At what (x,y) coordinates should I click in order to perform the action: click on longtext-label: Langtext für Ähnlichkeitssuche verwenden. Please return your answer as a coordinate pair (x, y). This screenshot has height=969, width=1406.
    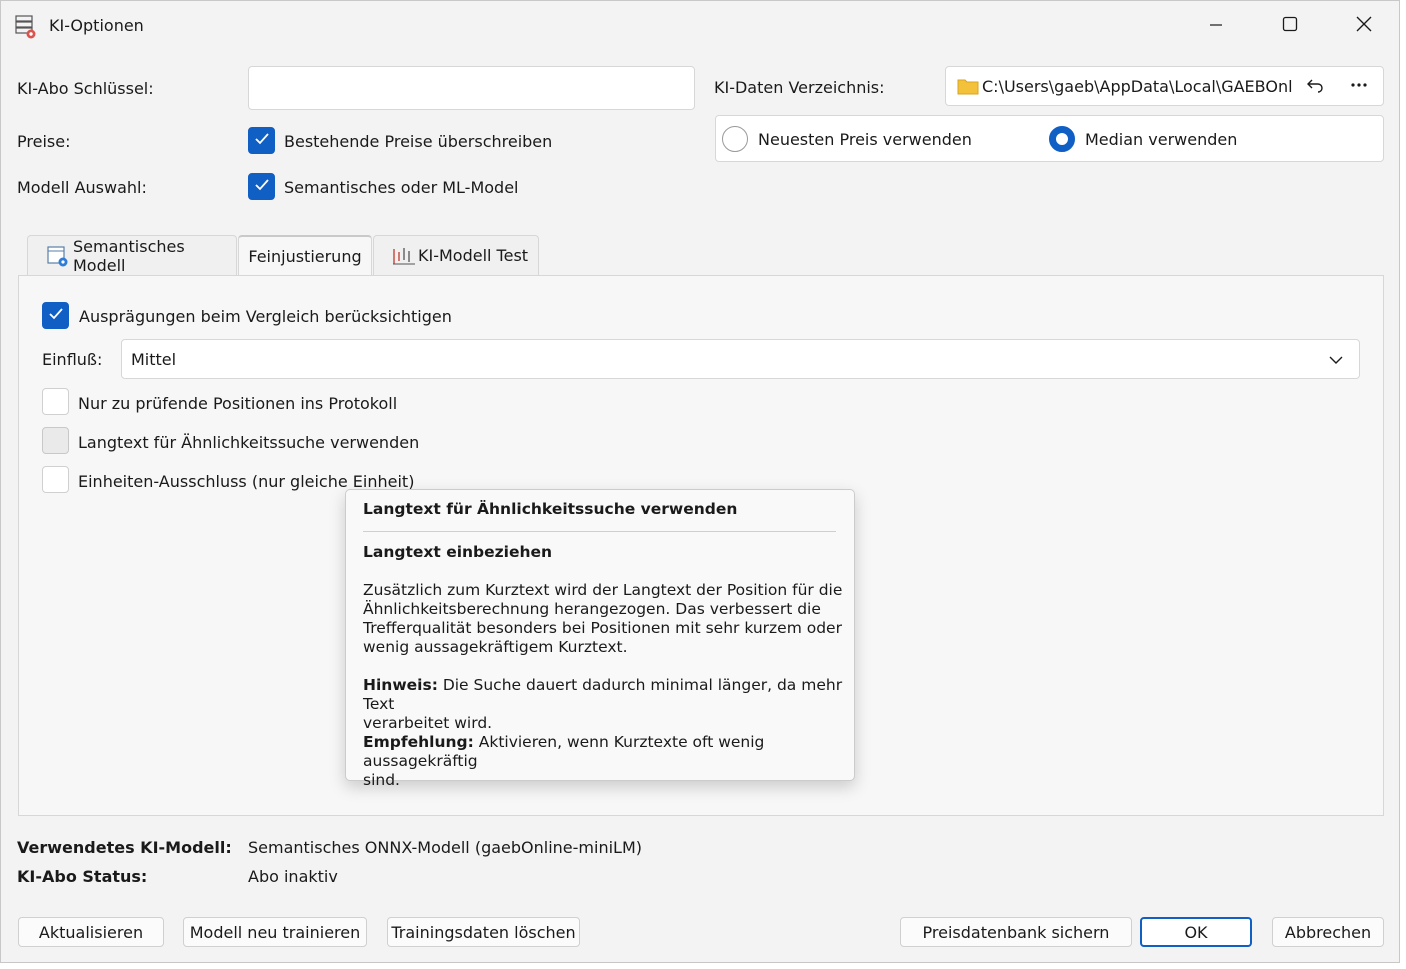
    Looking at the image, I should click on (249, 442).